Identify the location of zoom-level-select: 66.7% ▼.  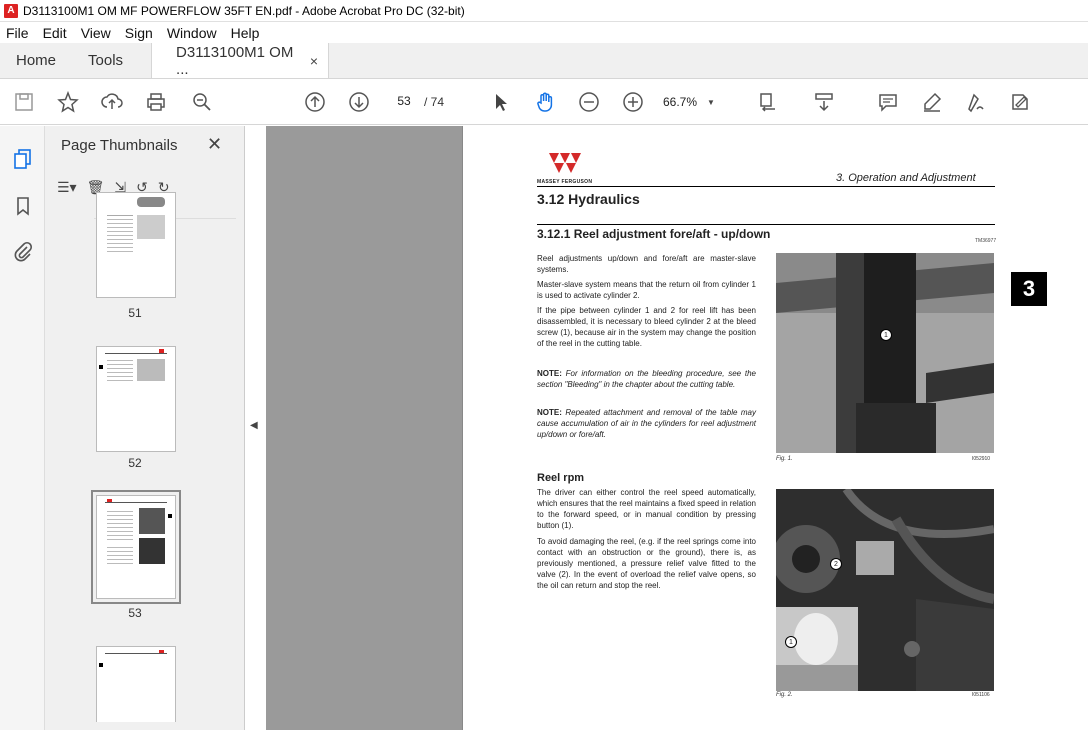
(698, 102).